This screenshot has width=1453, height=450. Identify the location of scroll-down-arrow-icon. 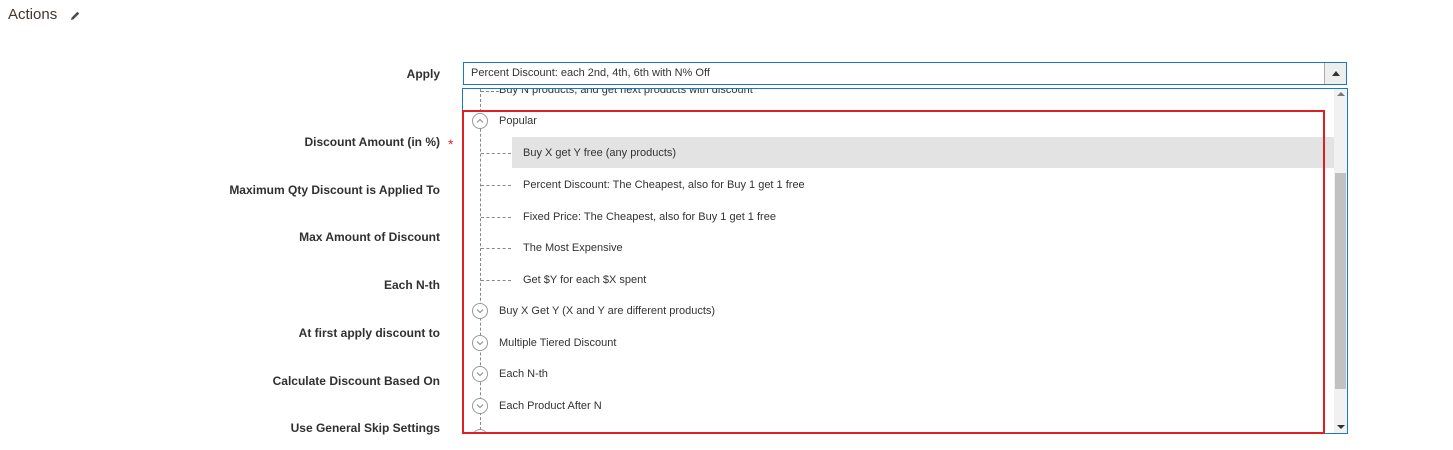
(1341, 427).